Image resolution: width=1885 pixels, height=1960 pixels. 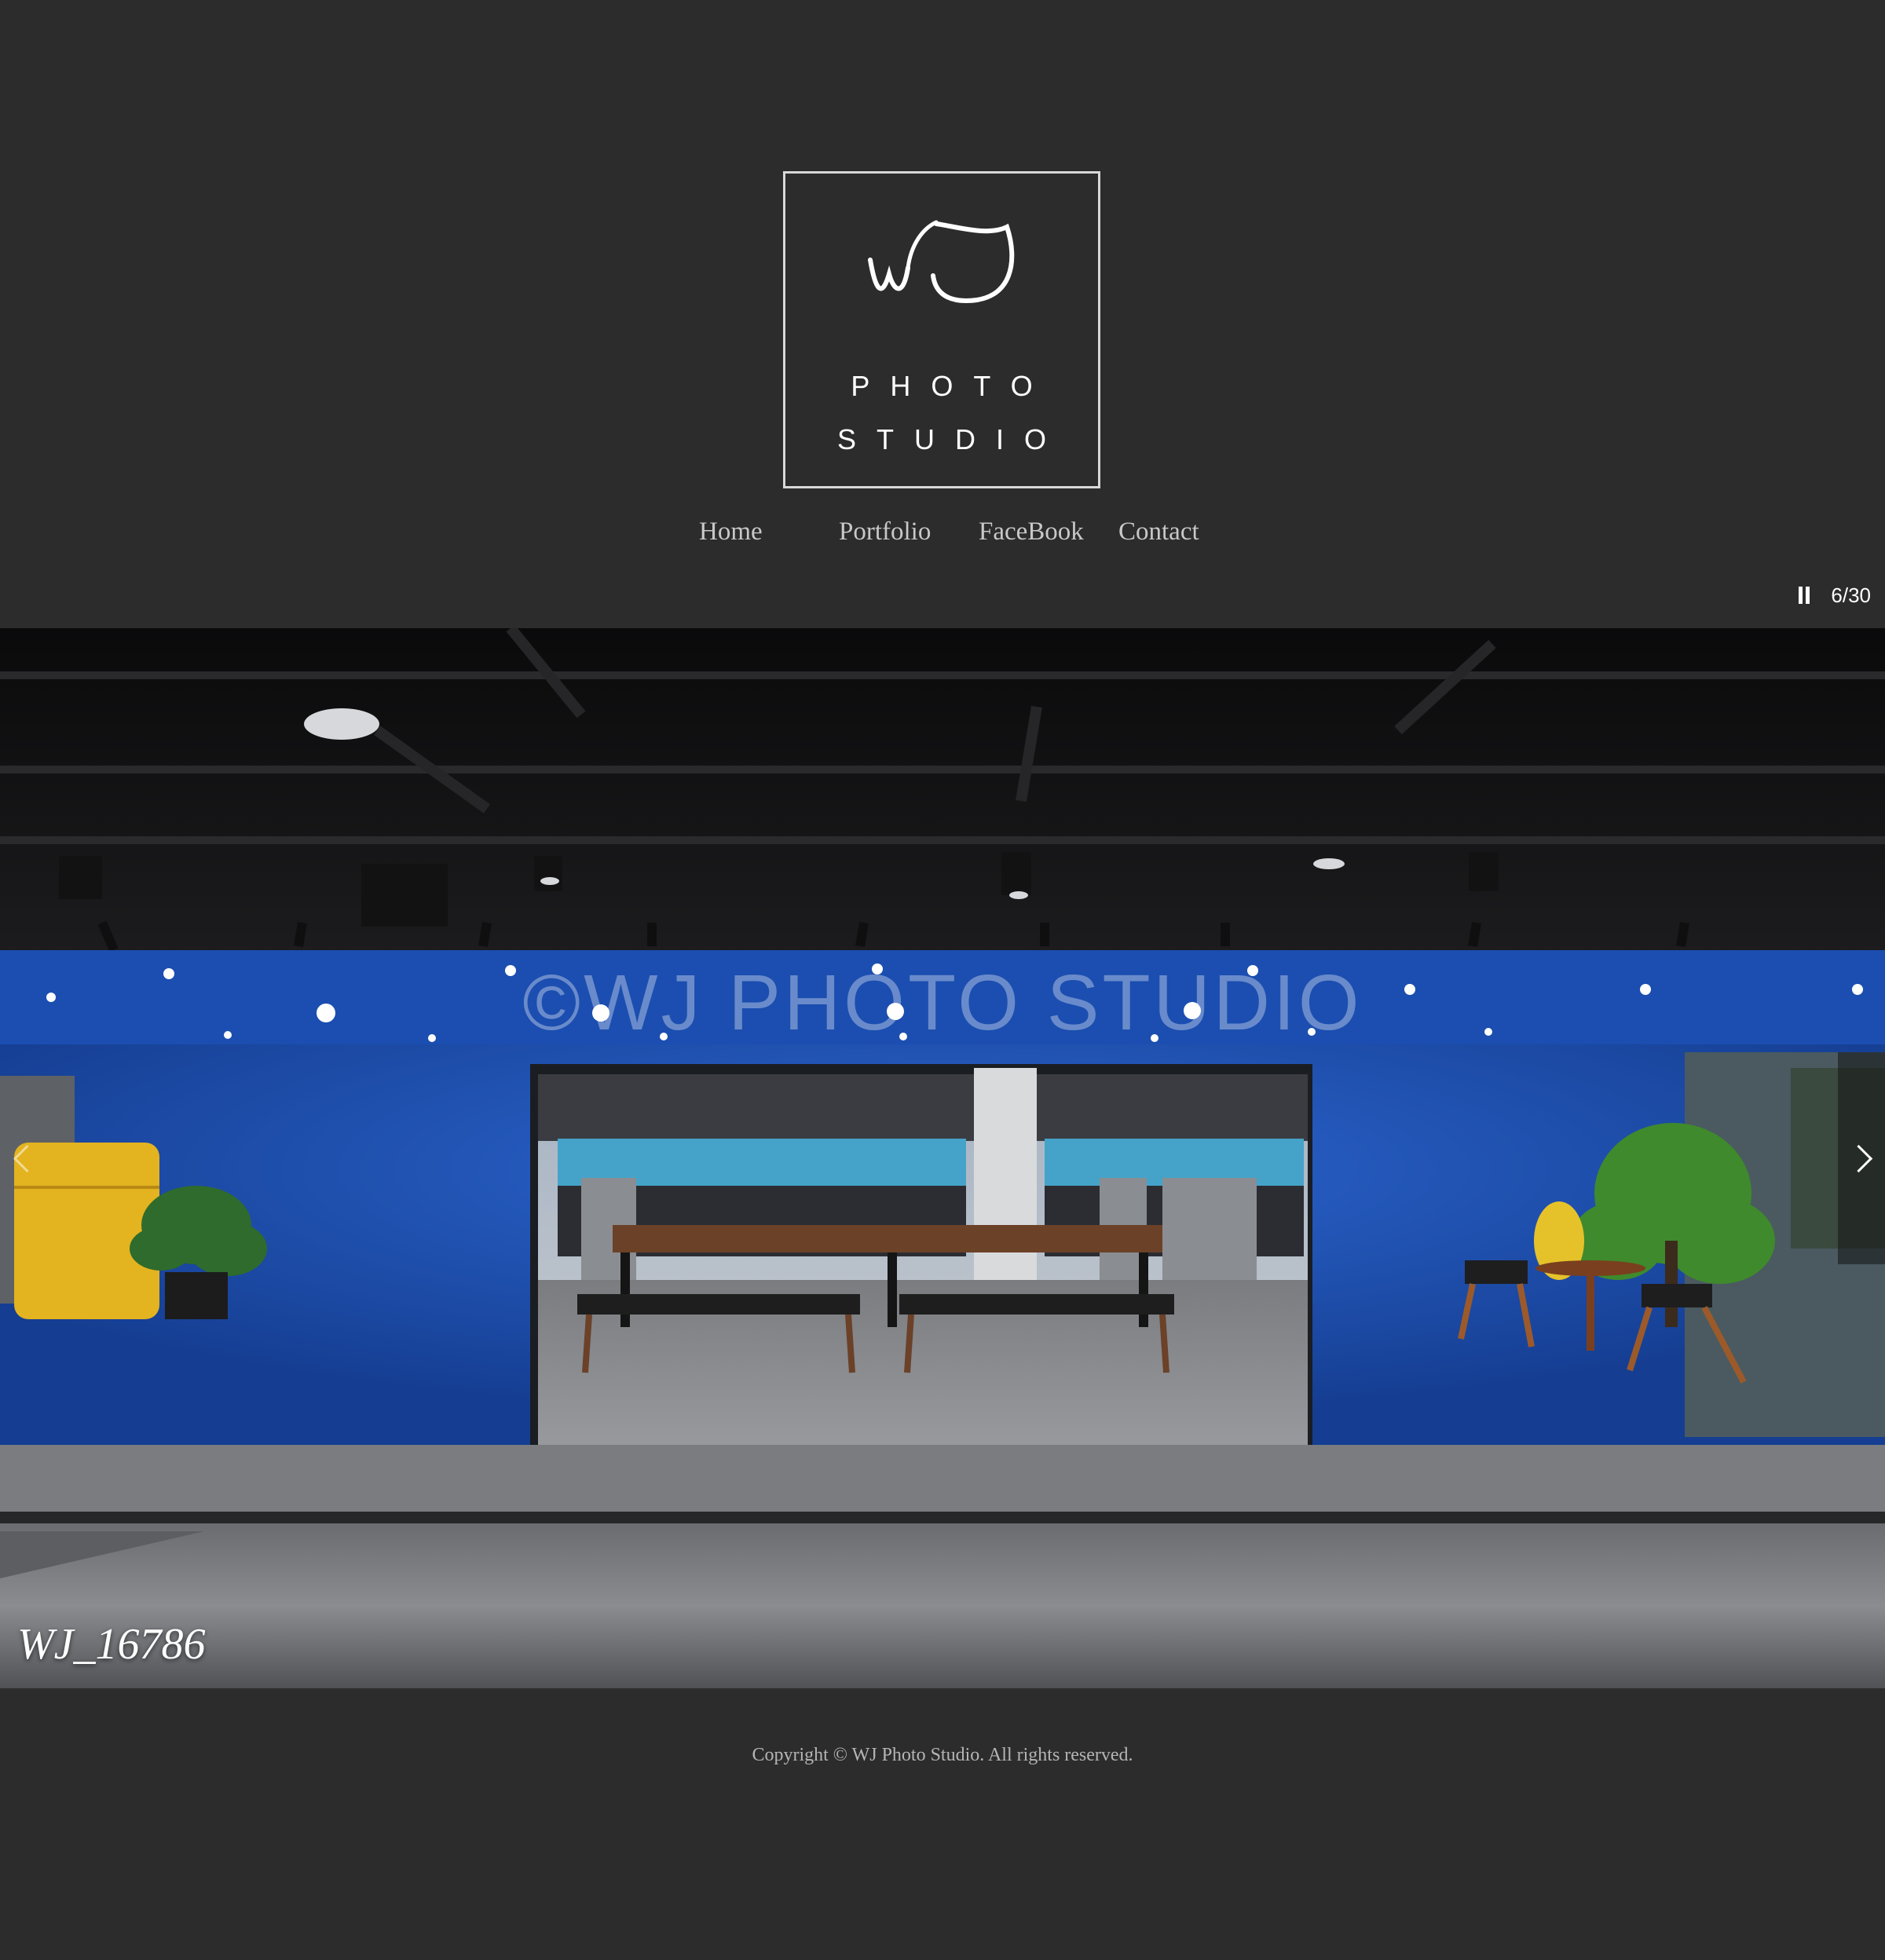 I want to click on previous-slide-button, so click(x=23, y=1158).